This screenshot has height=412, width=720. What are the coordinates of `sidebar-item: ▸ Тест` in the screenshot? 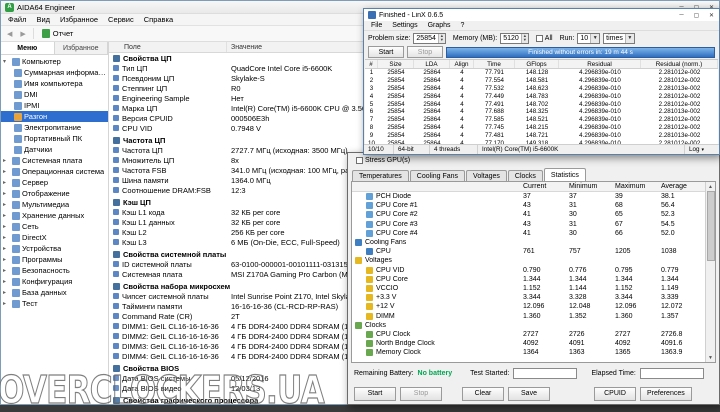 It's located at (54, 303).